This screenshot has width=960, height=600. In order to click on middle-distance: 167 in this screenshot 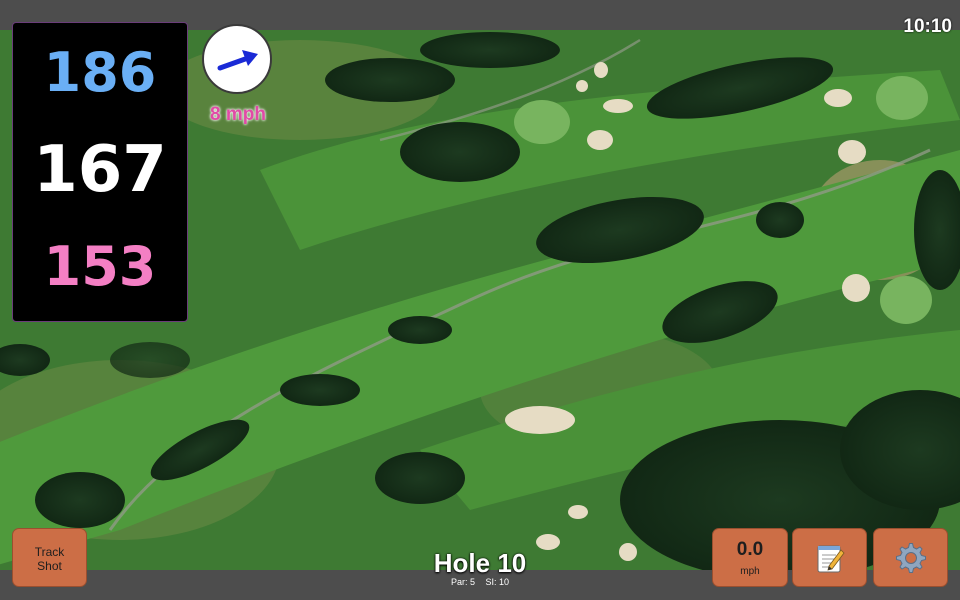, I will do `click(100, 170)`.